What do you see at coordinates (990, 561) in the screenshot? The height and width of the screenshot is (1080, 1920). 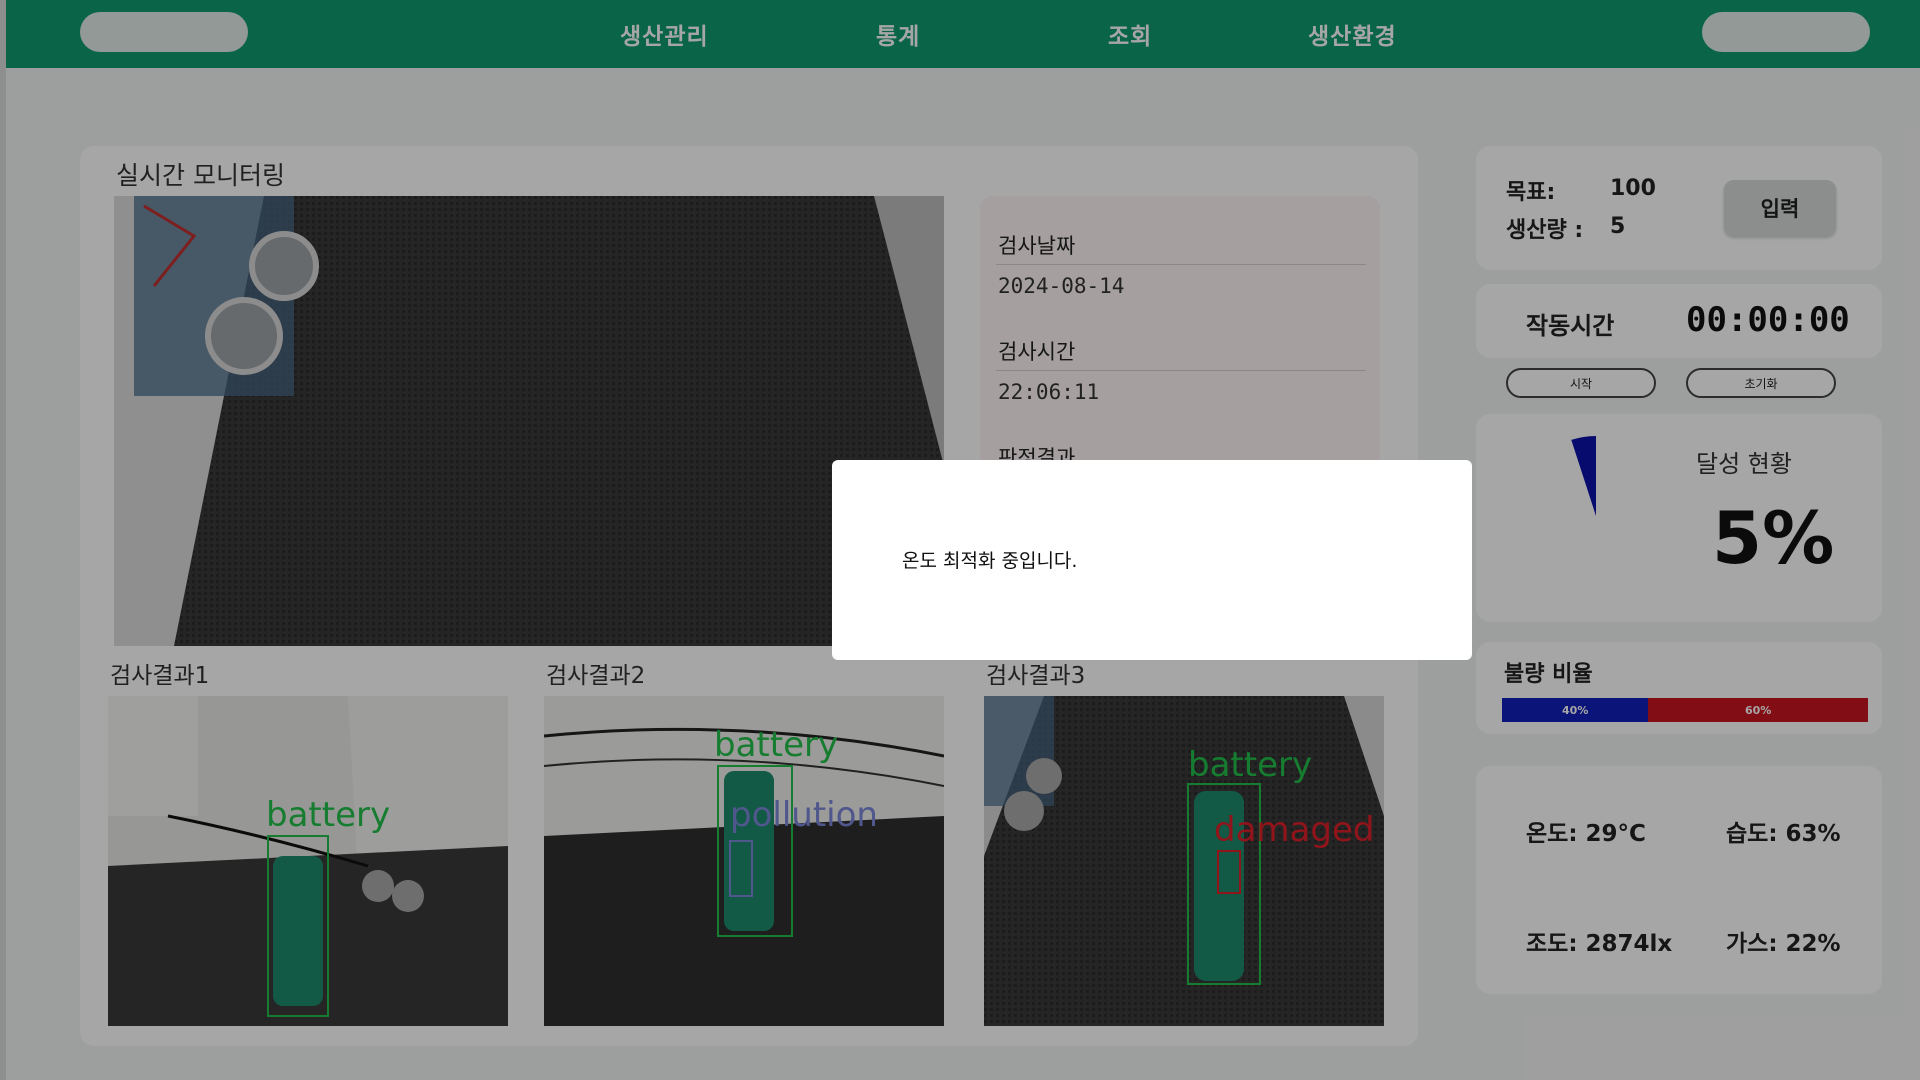 I see `dialog-message: 온도 최적화 중입니다.` at bounding box center [990, 561].